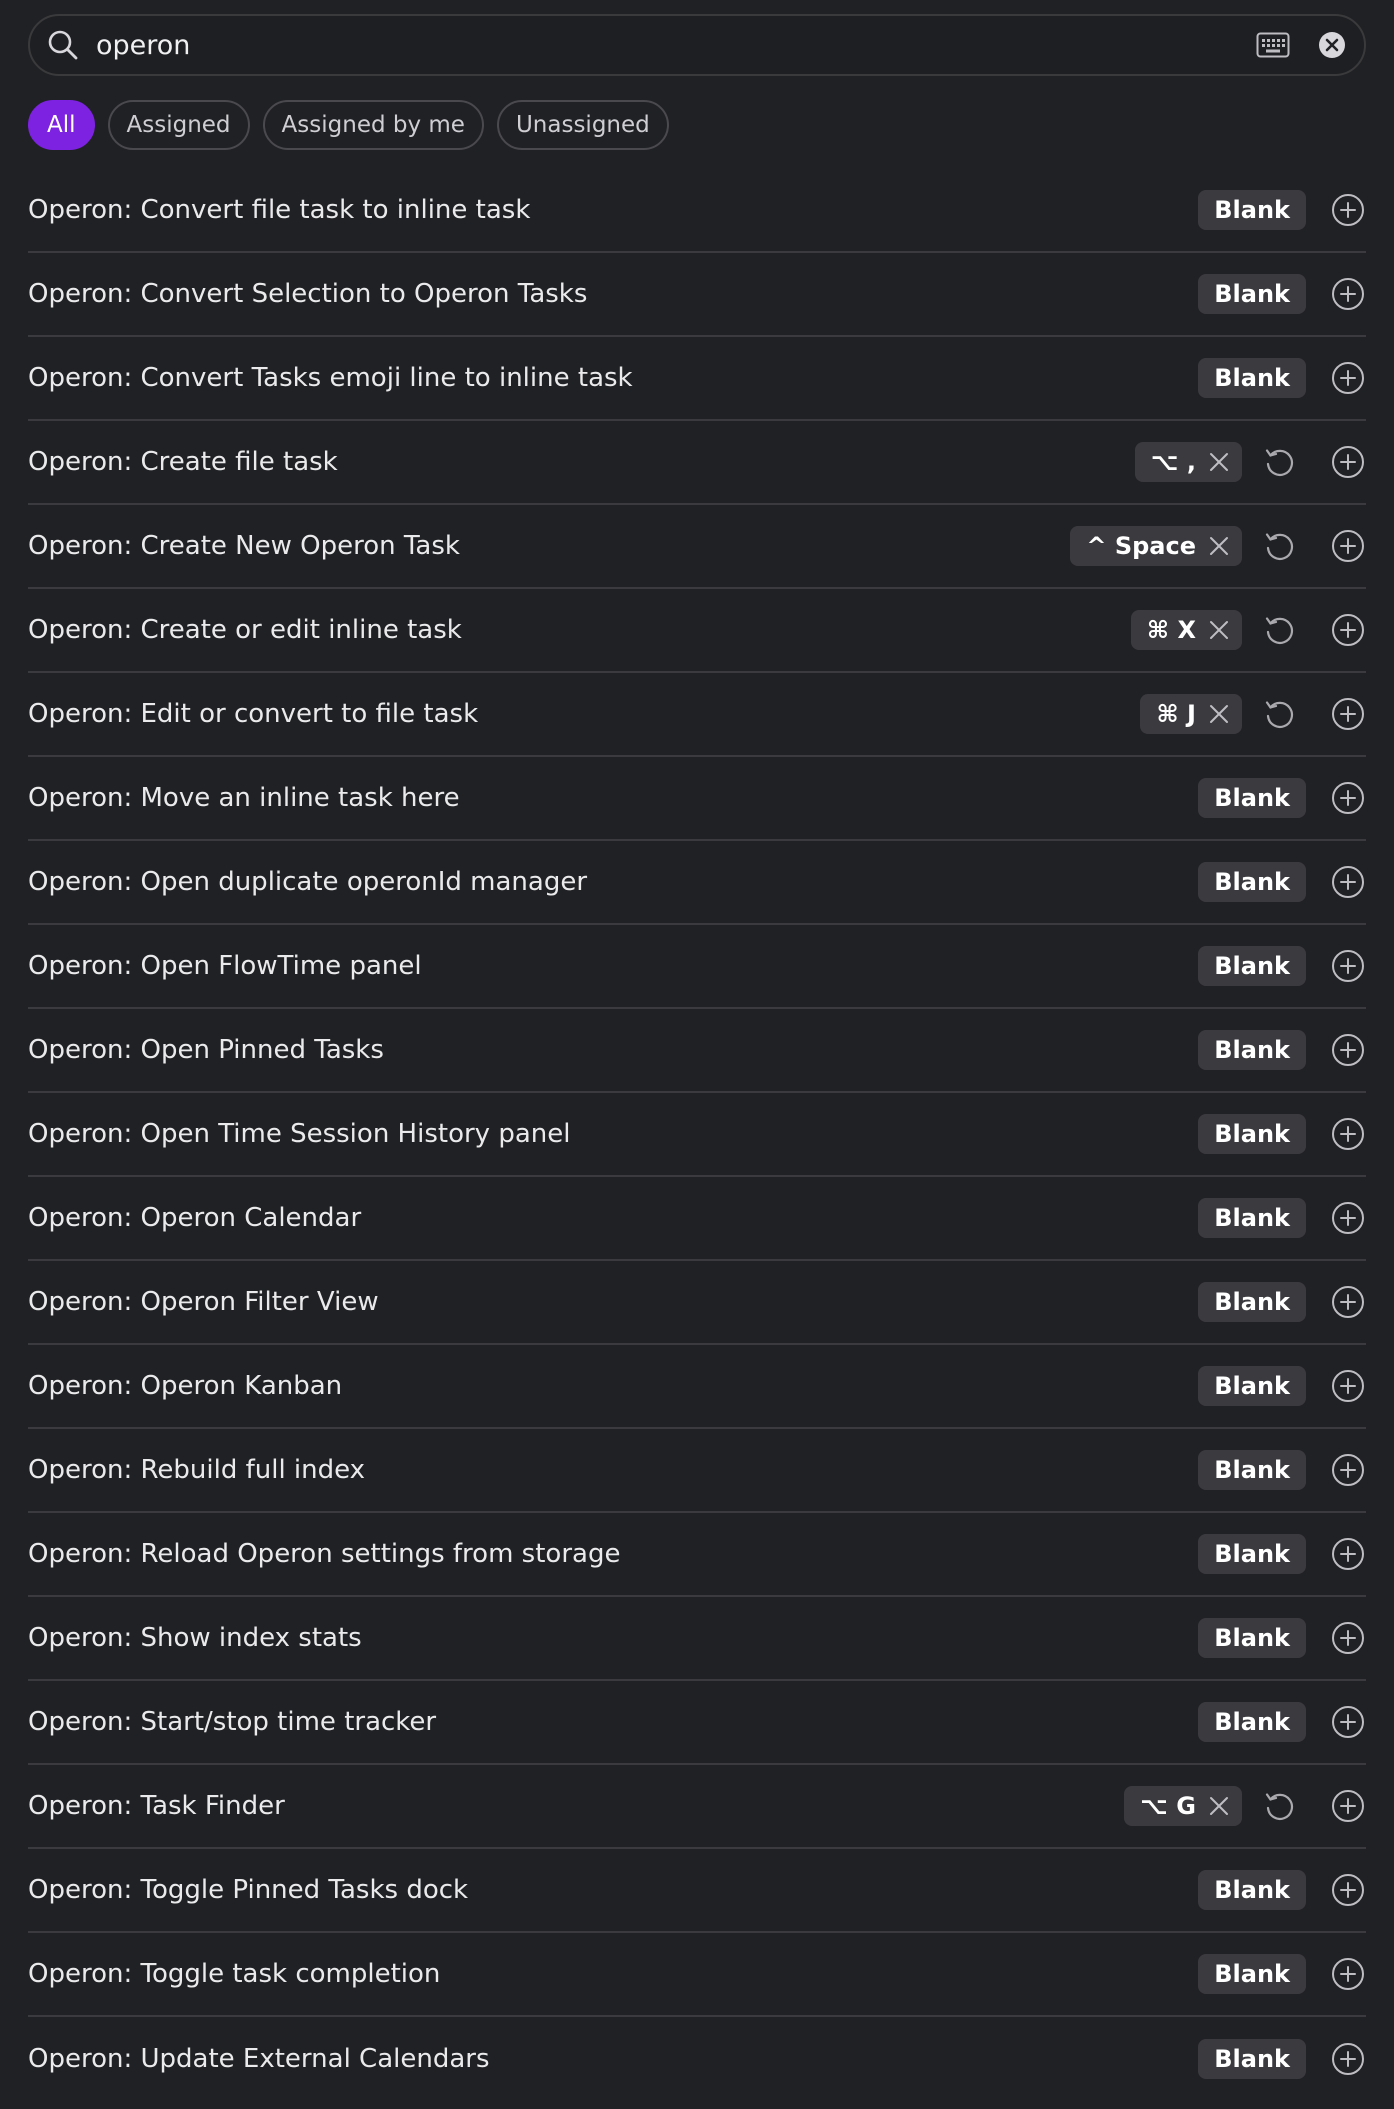  Describe the element at coordinates (697, 1219) in the screenshot. I see `command-row: Operon: Operon Calendar Blank` at that location.